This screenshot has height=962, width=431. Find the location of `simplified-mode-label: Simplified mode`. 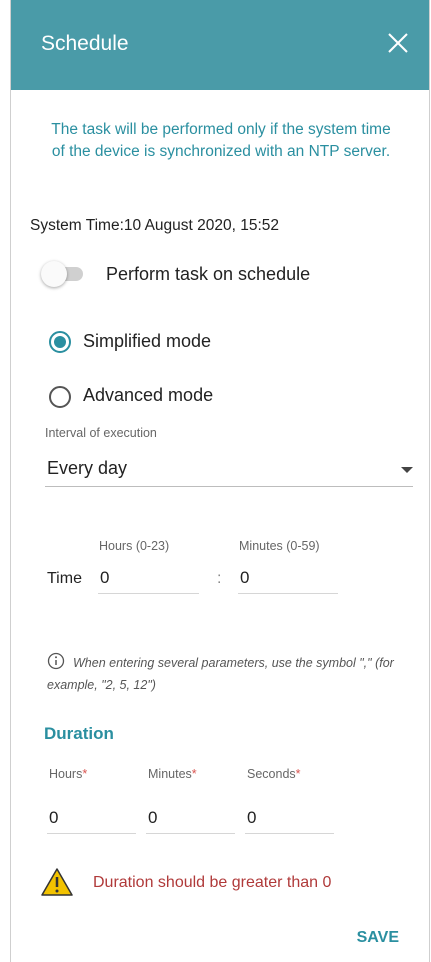

simplified-mode-label: Simplified mode is located at coordinates (147, 341).